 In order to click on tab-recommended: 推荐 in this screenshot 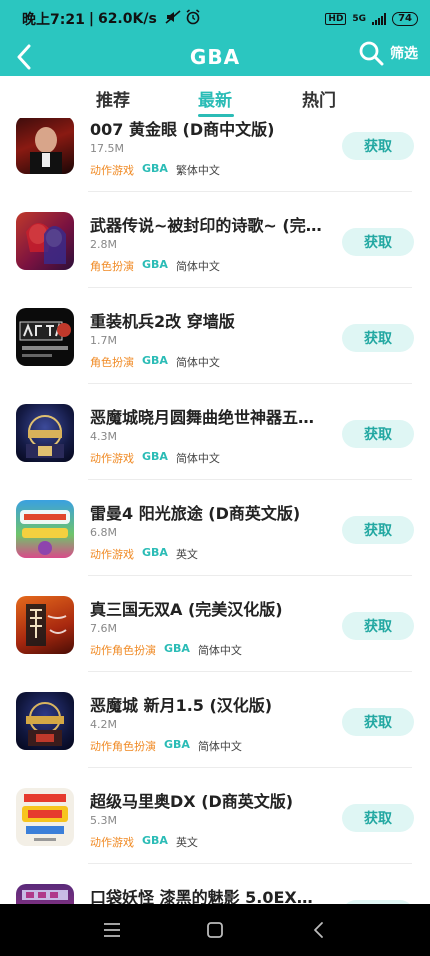, I will do `click(113, 98)`.